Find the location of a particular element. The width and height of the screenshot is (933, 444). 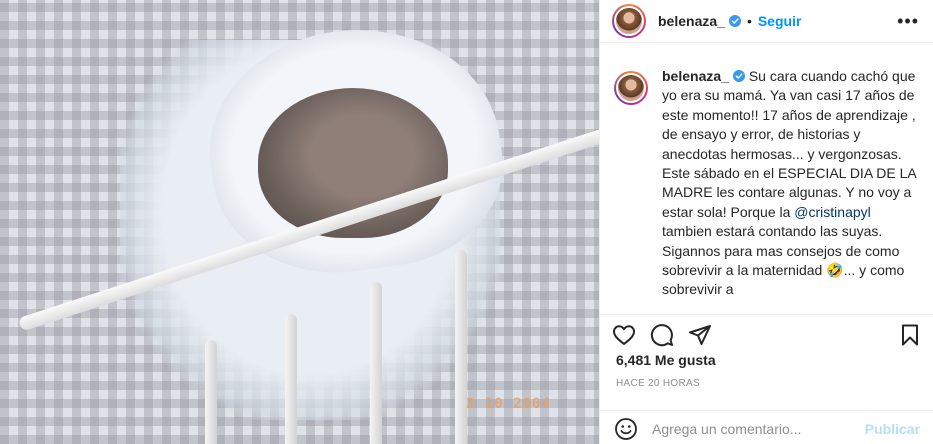

header-avatar is located at coordinates (629, 21).